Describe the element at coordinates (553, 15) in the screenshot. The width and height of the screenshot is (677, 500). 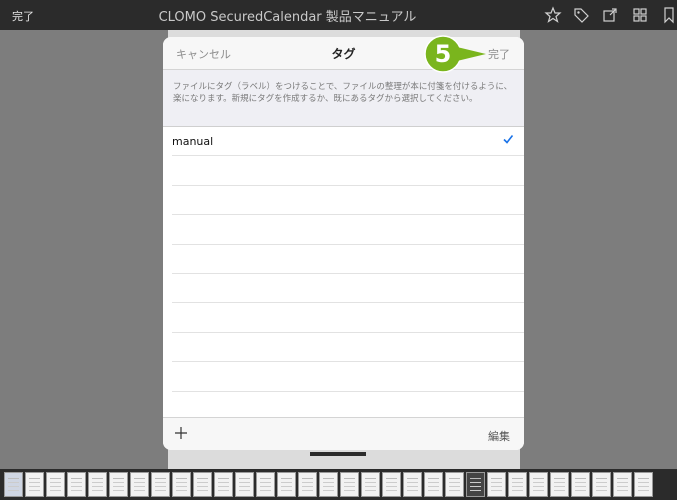
I see `star-icon` at that location.